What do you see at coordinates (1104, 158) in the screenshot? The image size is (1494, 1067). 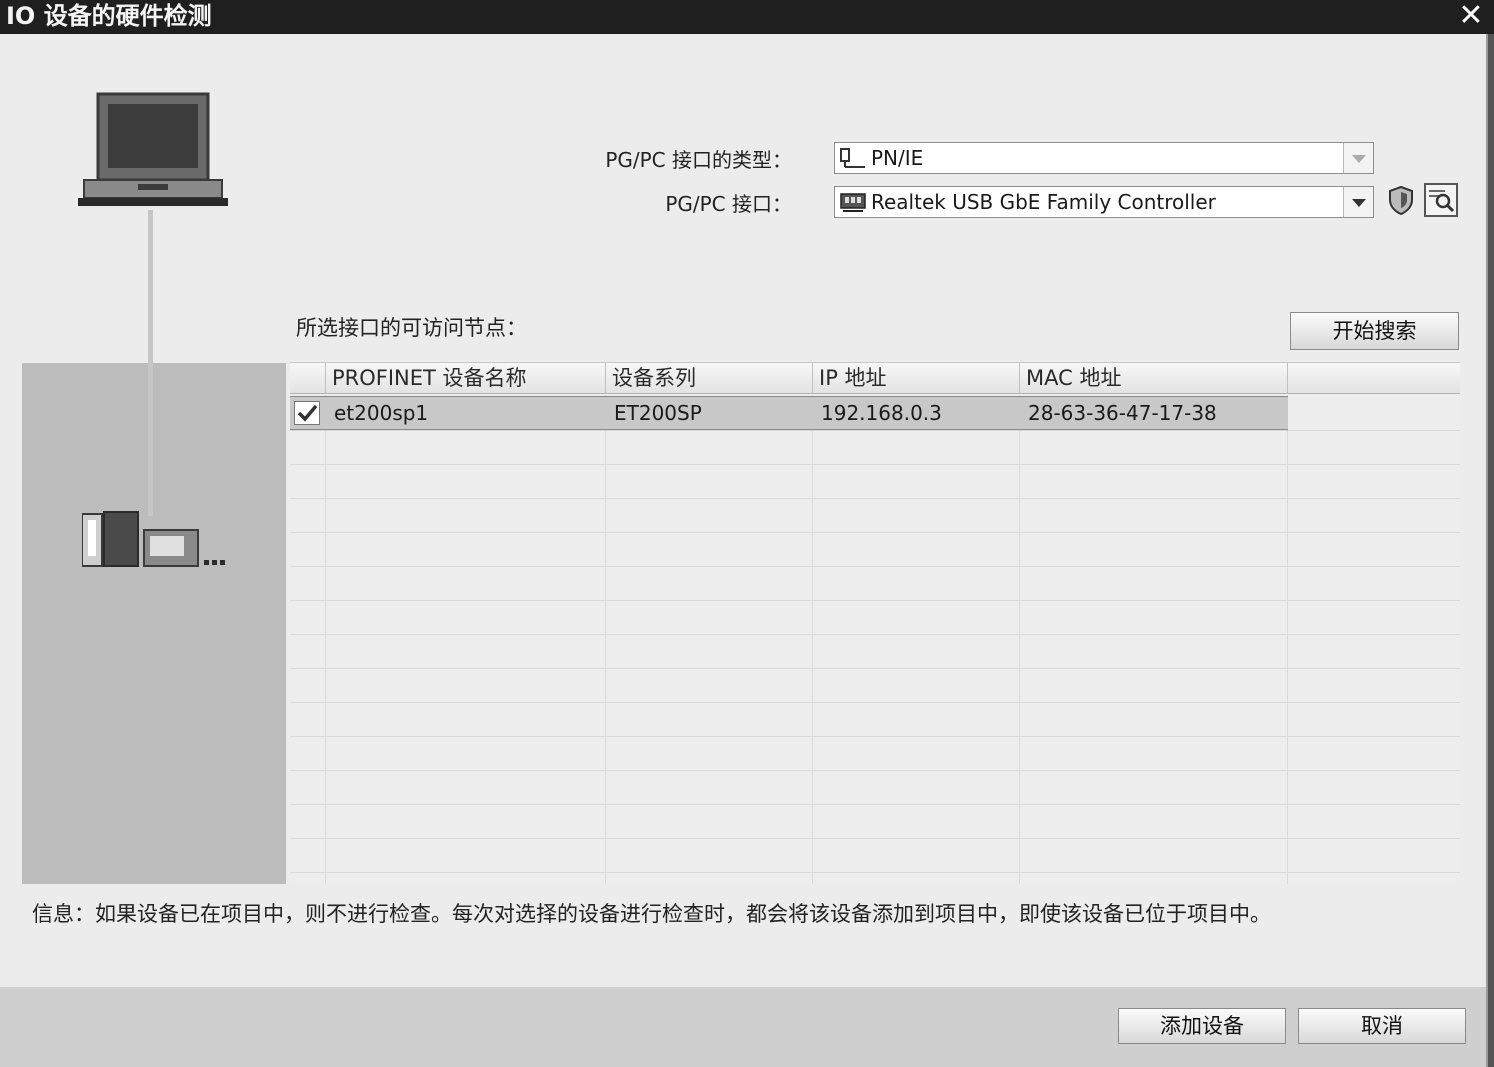 I see `interface-type-select: PN/IE` at bounding box center [1104, 158].